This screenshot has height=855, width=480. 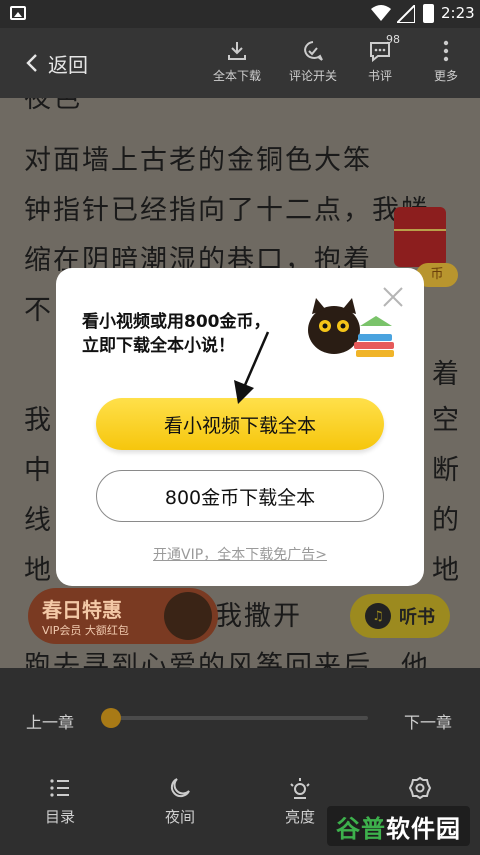 I want to click on red-packet-icon, so click(x=420, y=237).